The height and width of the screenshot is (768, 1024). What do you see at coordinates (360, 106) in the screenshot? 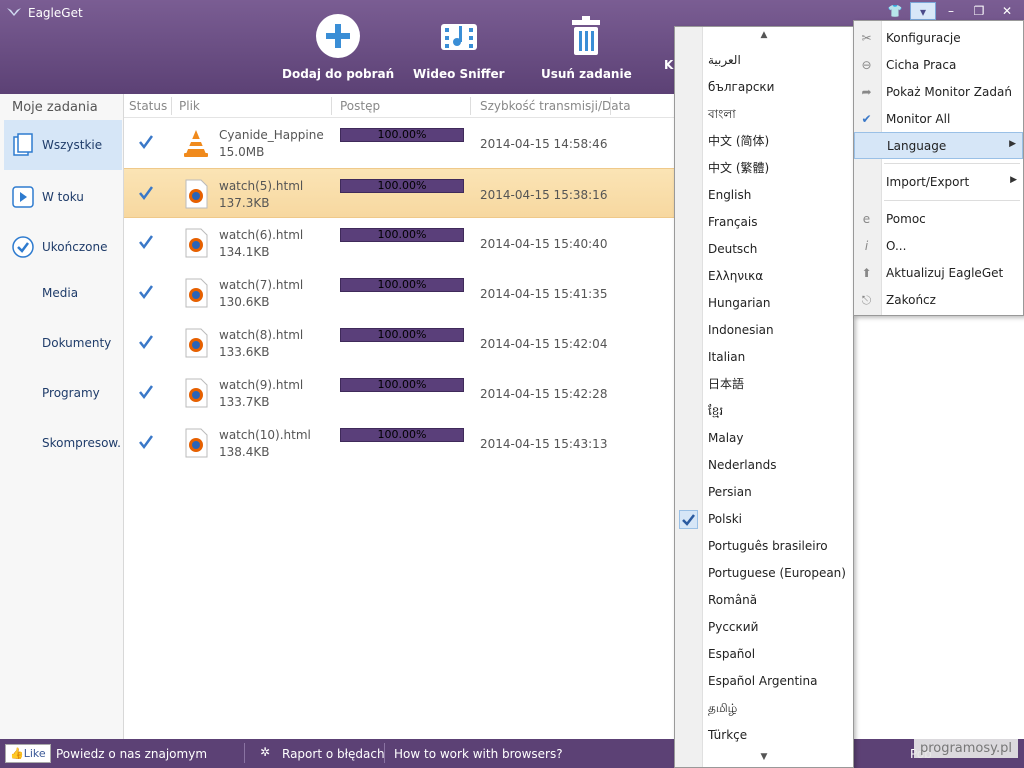
I see `column-progress: Postęp` at bounding box center [360, 106].